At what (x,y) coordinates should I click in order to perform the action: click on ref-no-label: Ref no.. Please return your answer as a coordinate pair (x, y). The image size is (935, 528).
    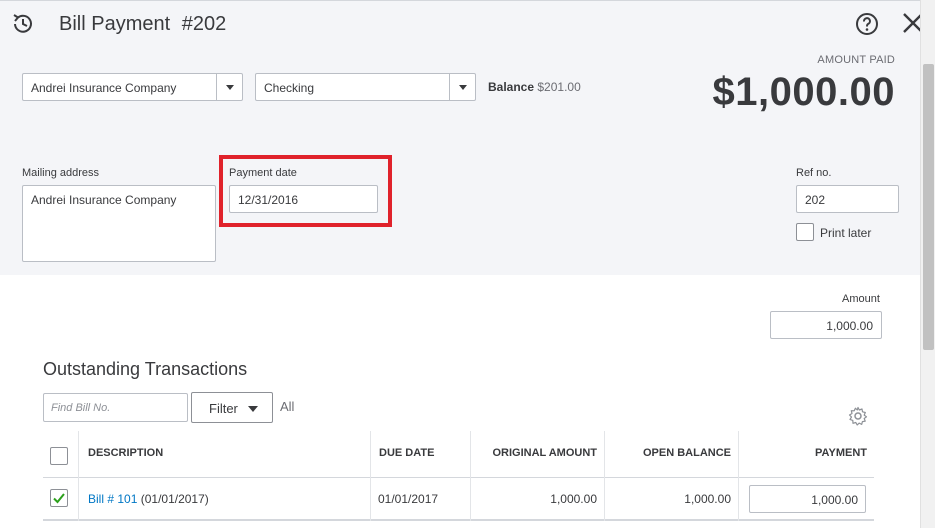
    Looking at the image, I should click on (814, 173).